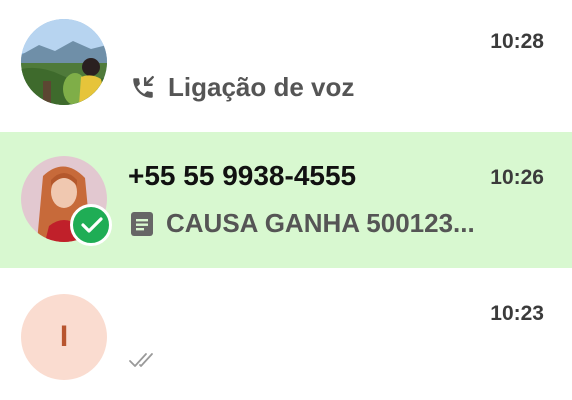 Image resolution: width=572 pixels, height=400 pixels. I want to click on missed-voice-call-icon, so click(143, 88).